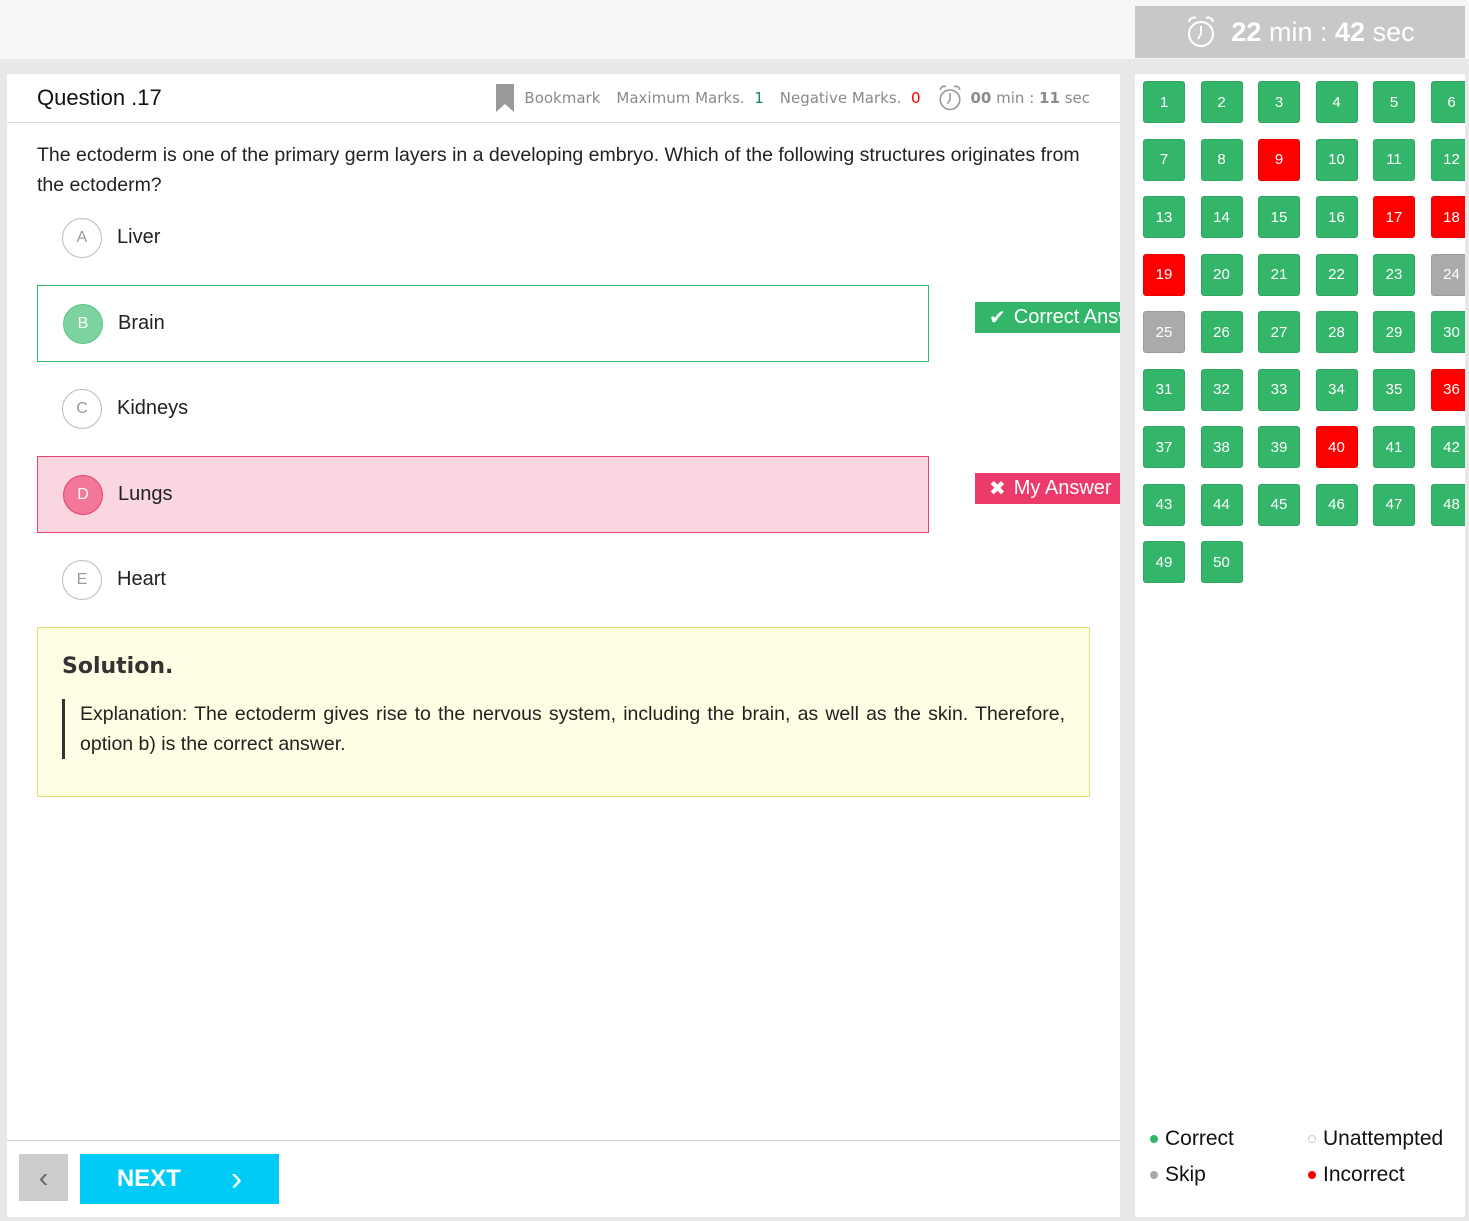 The width and height of the screenshot is (1469, 1221). What do you see at coordinates (1336, 504) in the screenshot?
I see `palette-question-46: 46` at bounding box center [1336, 504].